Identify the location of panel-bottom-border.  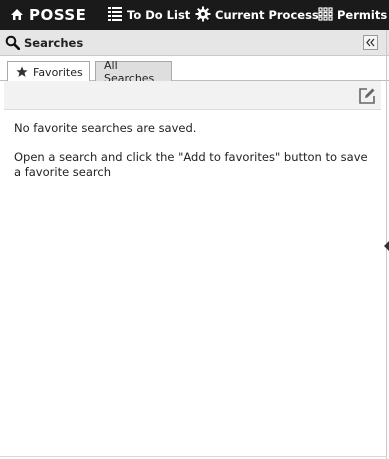
(193, 456).